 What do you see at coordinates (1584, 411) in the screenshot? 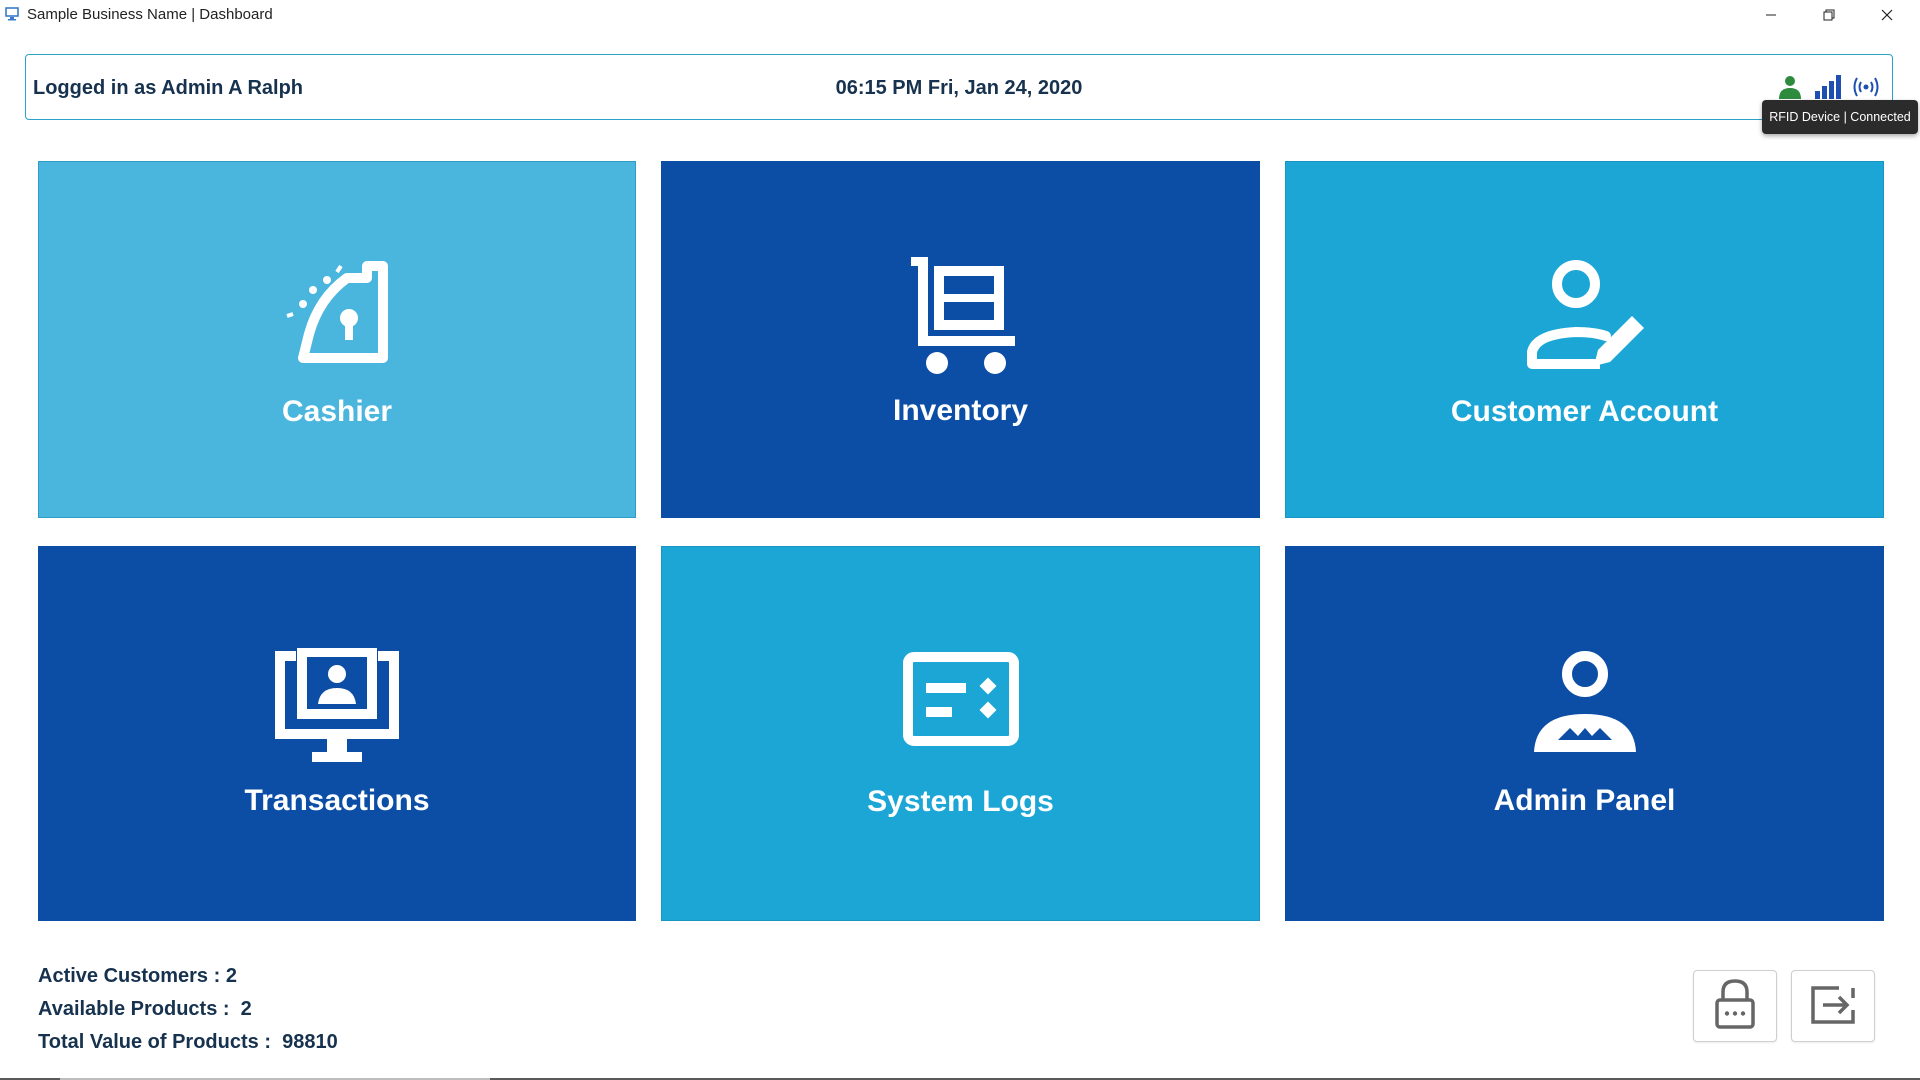
I see `tile-label: Customer Account` at bounding box center [1584, 411].